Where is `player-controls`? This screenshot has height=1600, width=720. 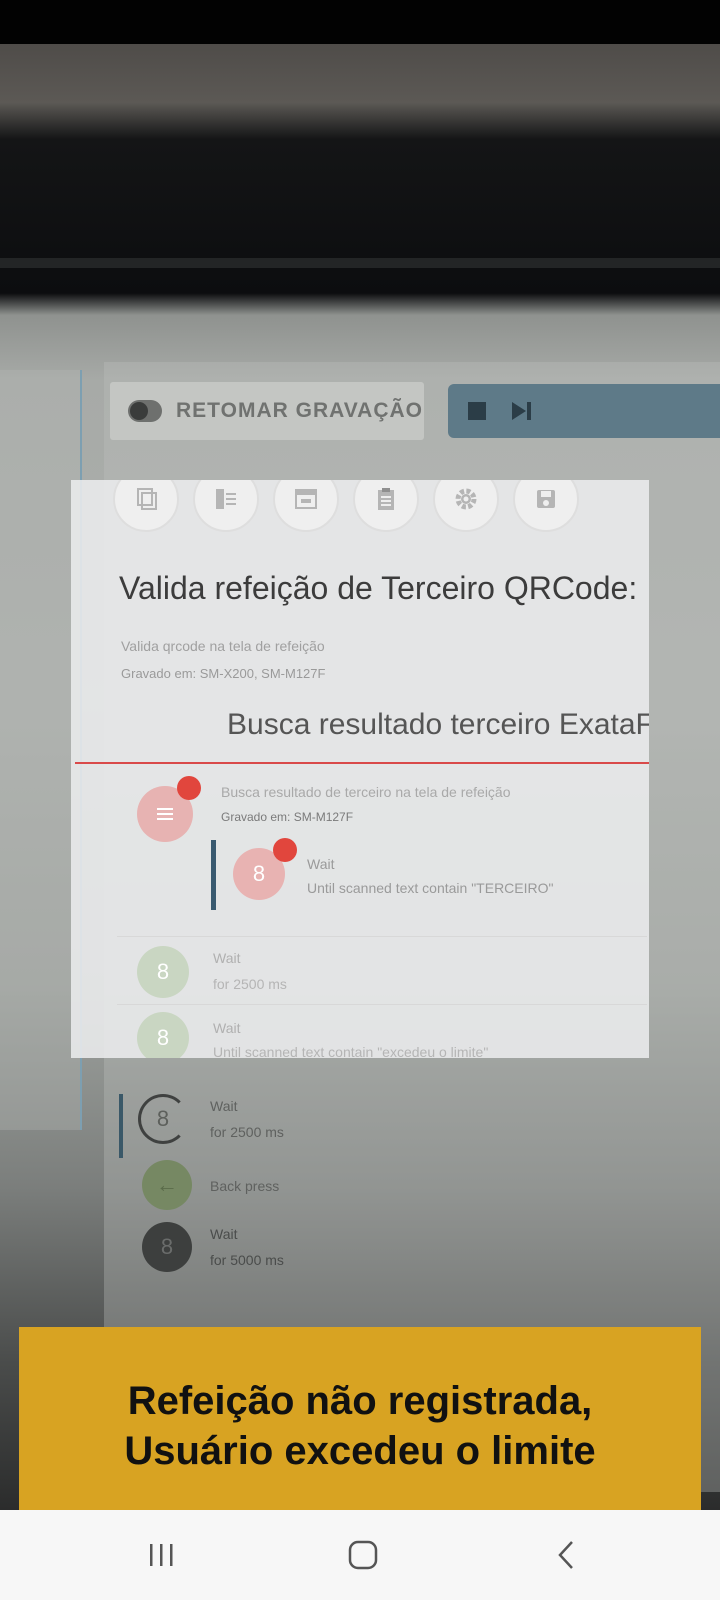 player-controls is located at coordinates (584, 411).